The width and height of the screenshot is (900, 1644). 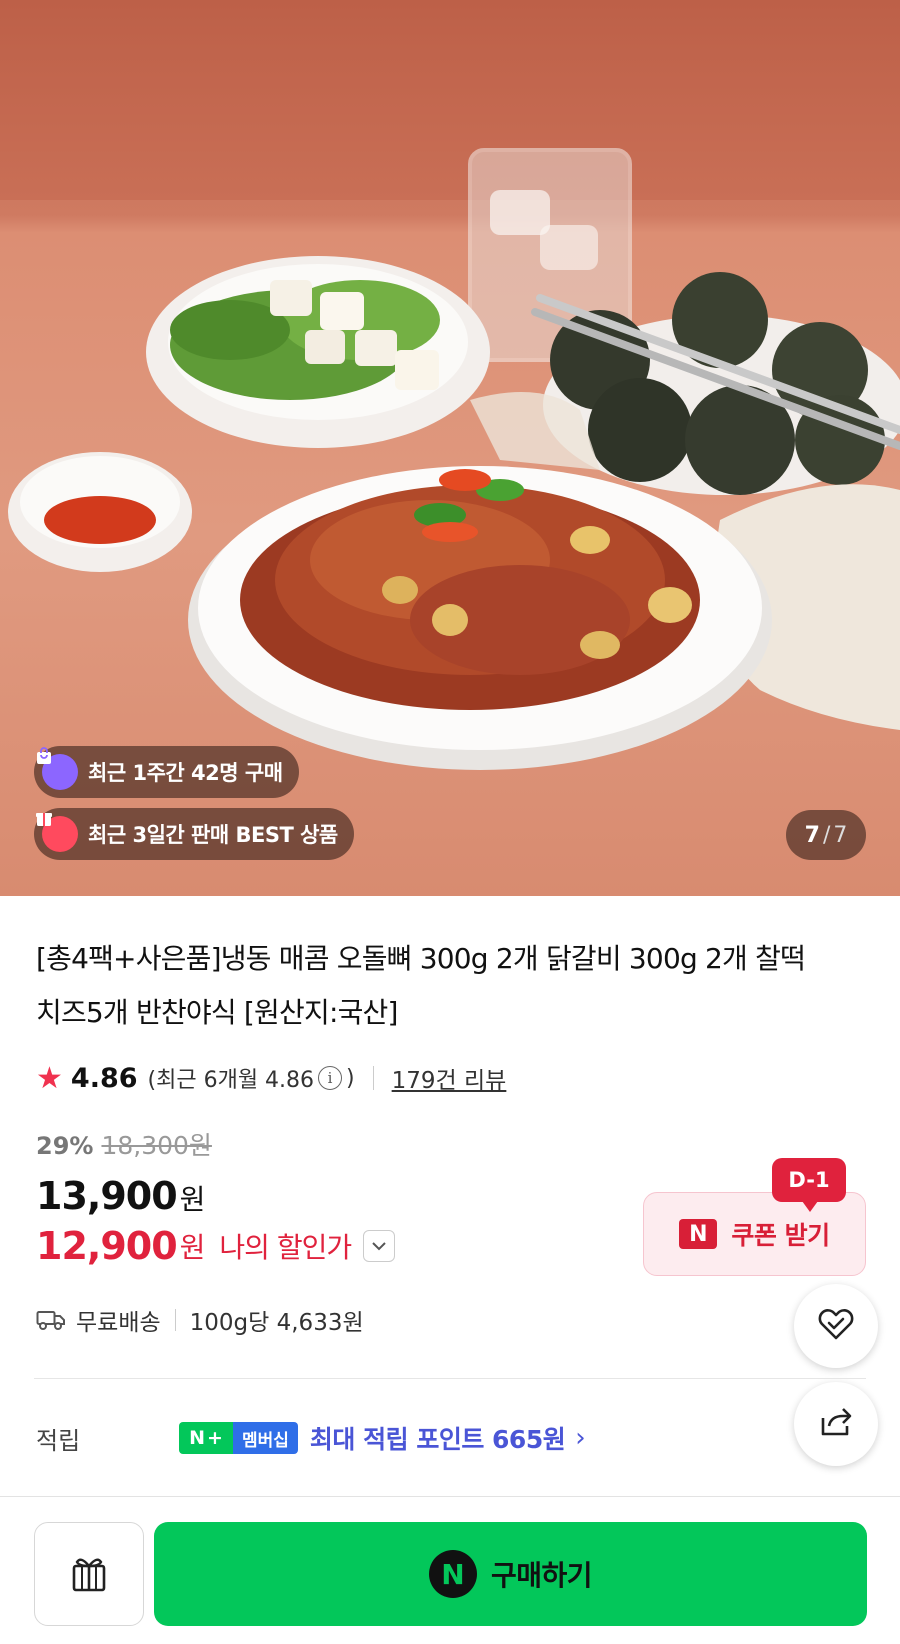 What do you see at coordinates (156, 1145) in the screenshot?
I see `original-price: 18,300원` at bounding box center [156, 1145].